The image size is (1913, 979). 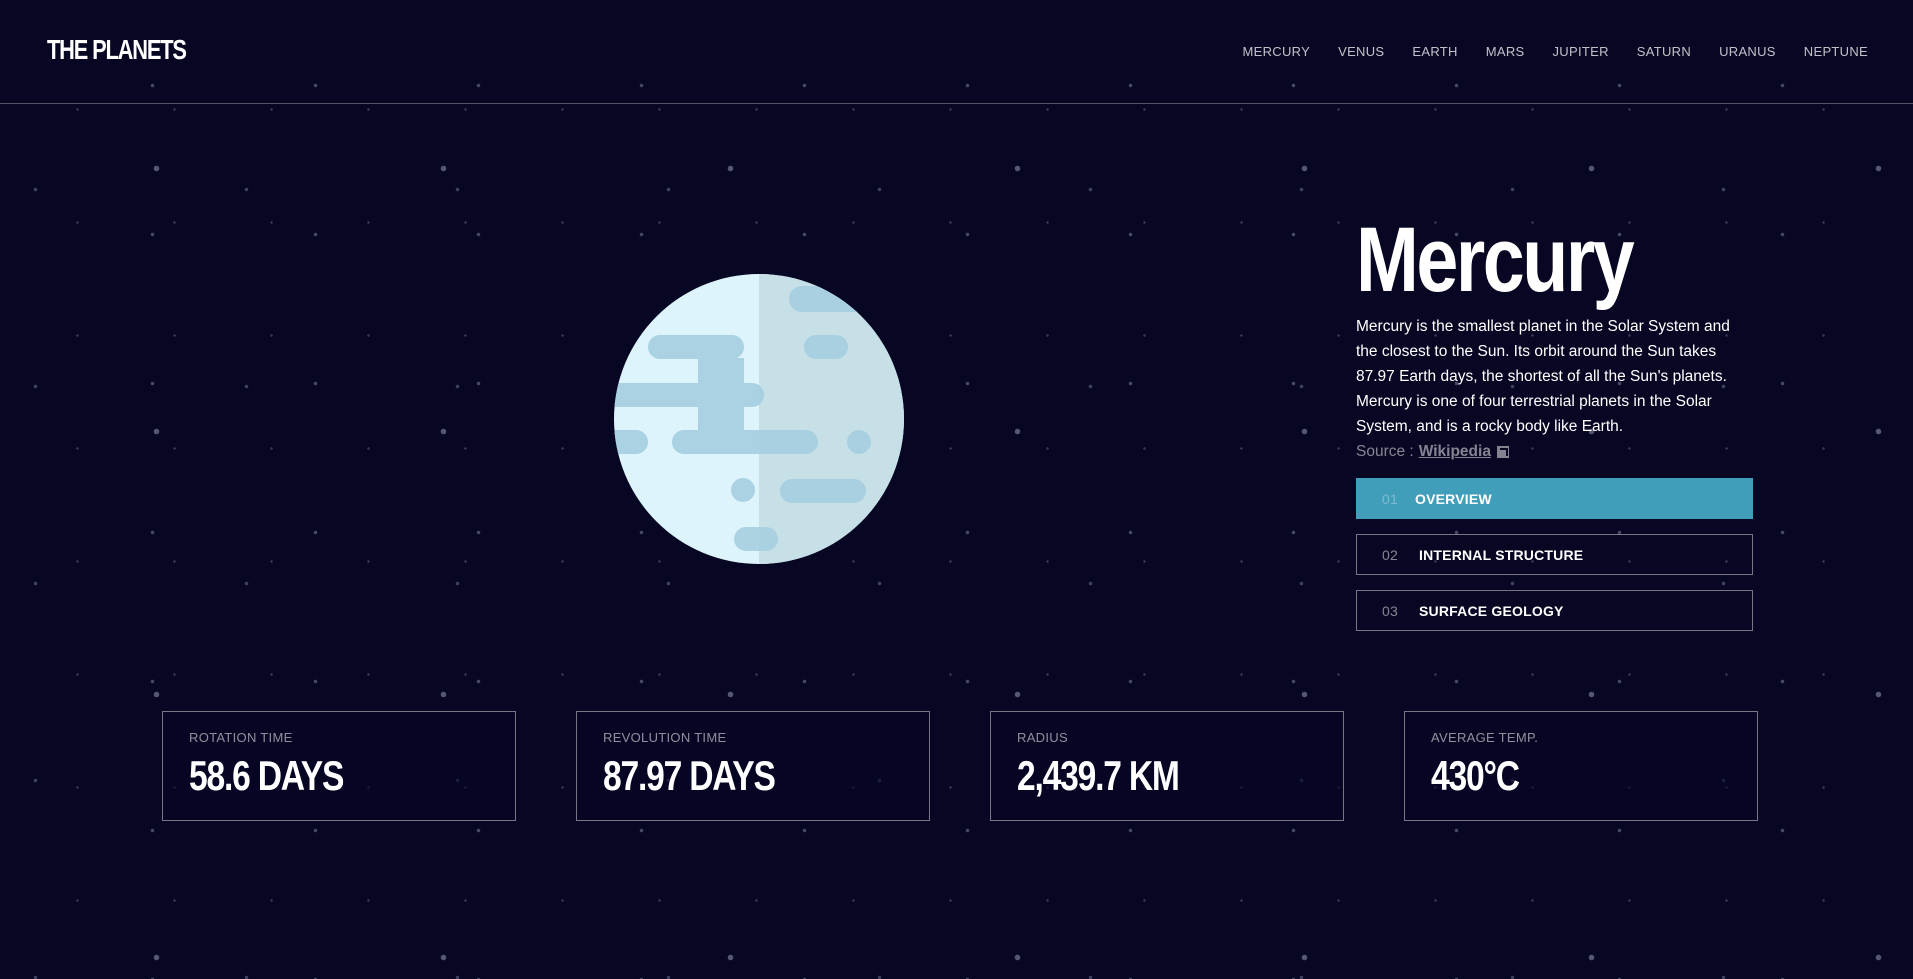 What do you see at coordinates (1554, 451) in the screenshot?
I see `source-line: Source : Wikipedia` at bounding box center [1554, 451].